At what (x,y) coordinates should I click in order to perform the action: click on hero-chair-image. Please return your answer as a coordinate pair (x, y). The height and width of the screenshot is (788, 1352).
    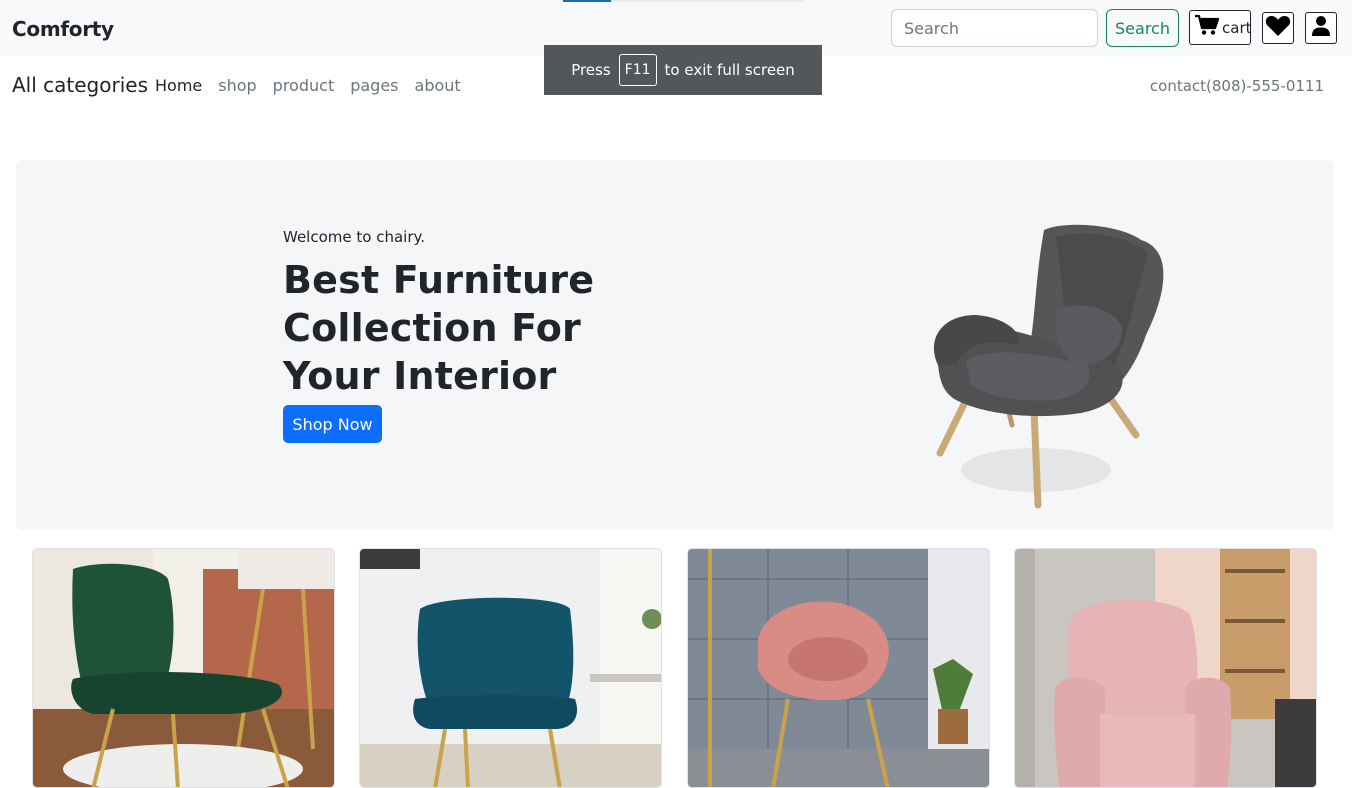
    Looking at the image, I should click on (1056, 367).